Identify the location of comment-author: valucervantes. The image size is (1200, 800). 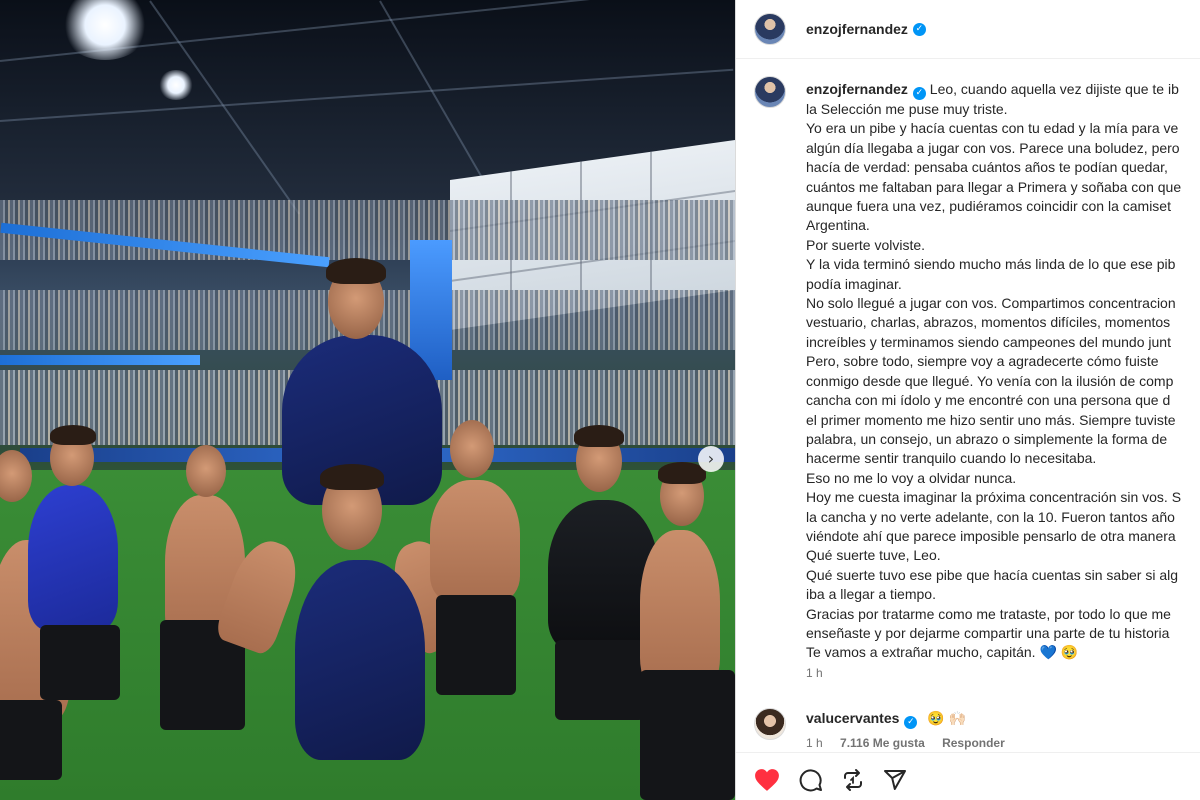
(852, 718).